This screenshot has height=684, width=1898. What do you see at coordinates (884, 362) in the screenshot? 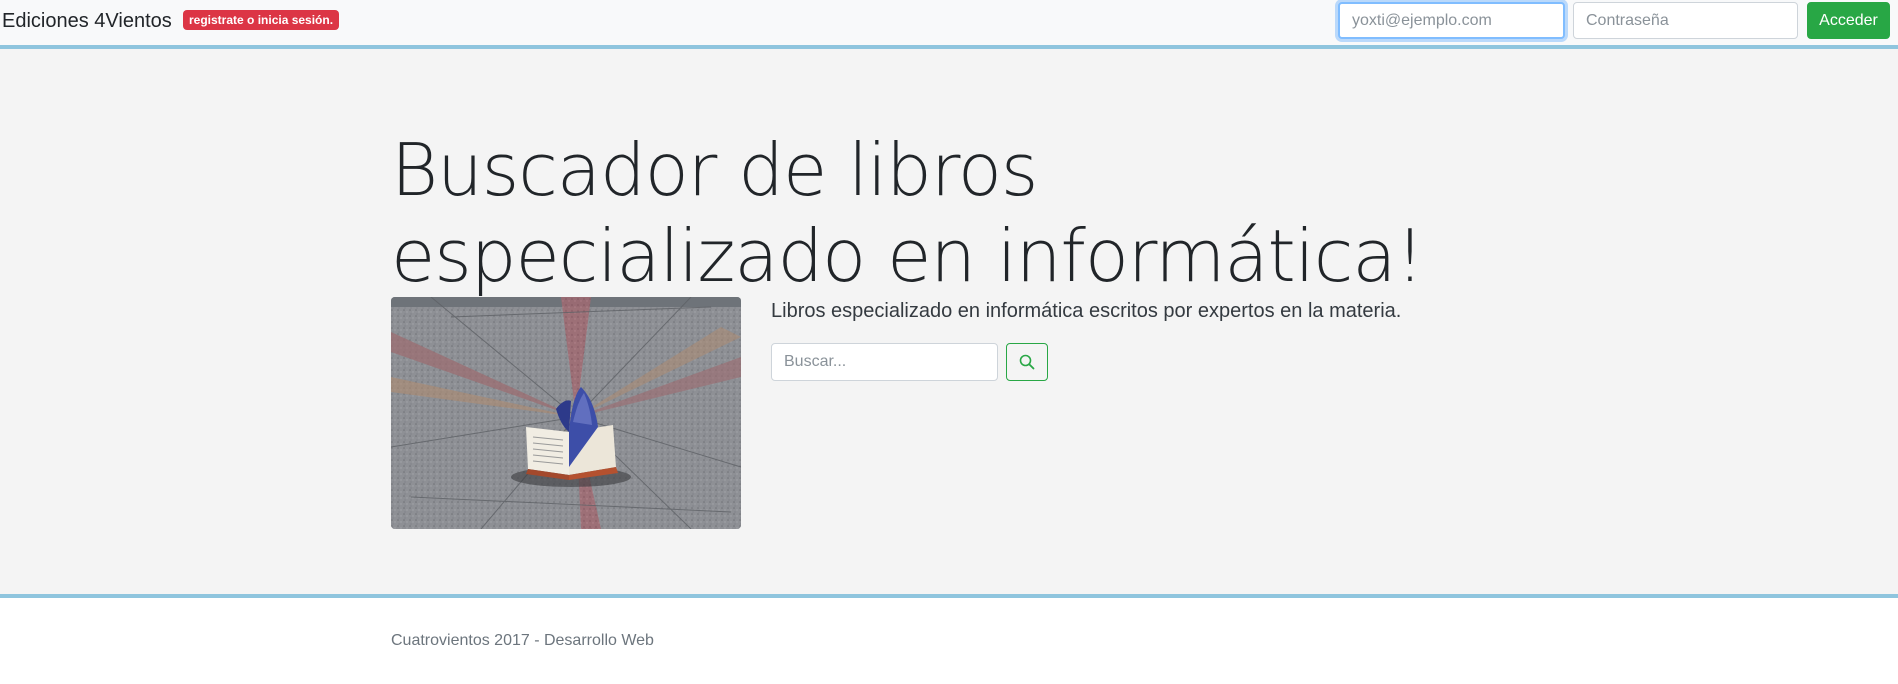
I see `search-input` at bounding box center [884, 362].